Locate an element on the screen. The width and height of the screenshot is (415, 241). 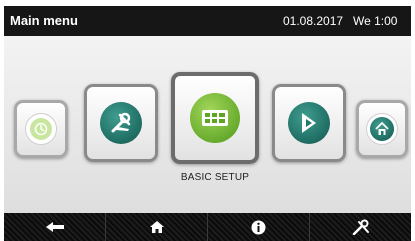
menu-tile-basic-setup is located at coordinates (215, 118).